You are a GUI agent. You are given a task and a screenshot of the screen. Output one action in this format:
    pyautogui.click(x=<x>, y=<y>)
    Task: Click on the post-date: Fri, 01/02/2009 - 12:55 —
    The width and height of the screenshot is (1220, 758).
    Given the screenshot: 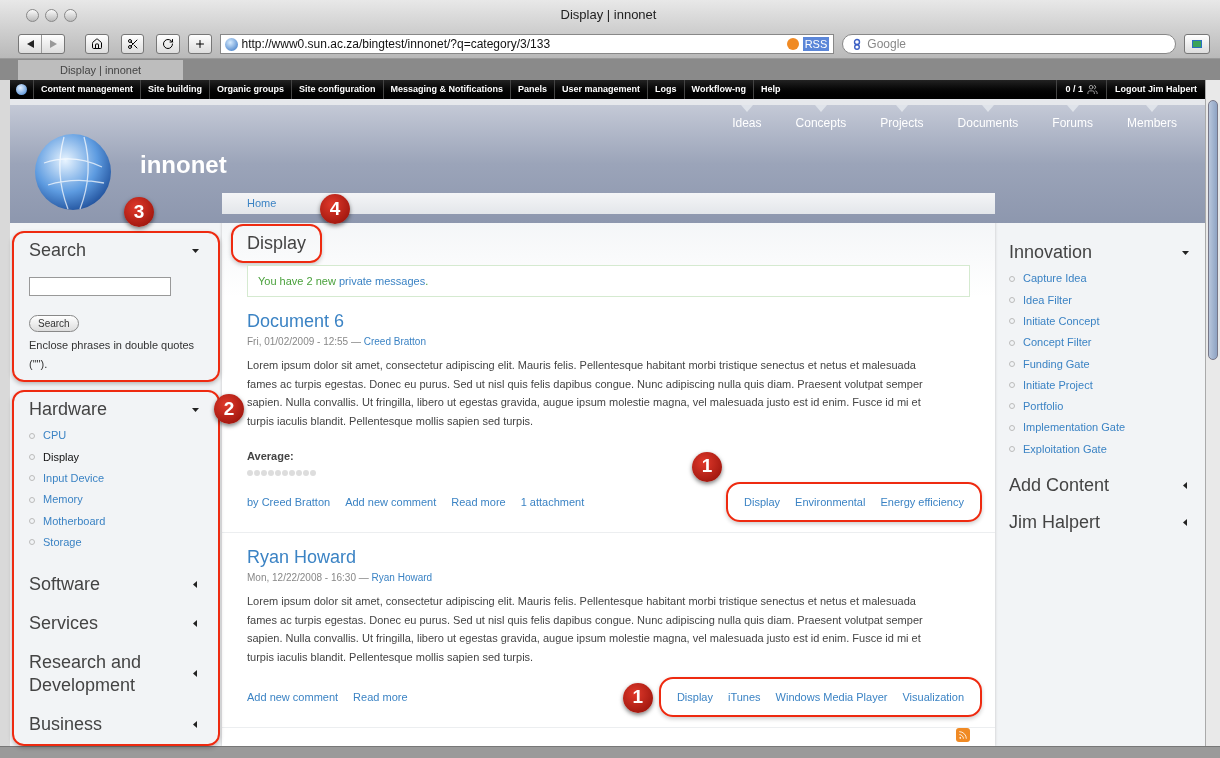 What is the action you would take?
    pyautogui.click(x=304, y=342)
    